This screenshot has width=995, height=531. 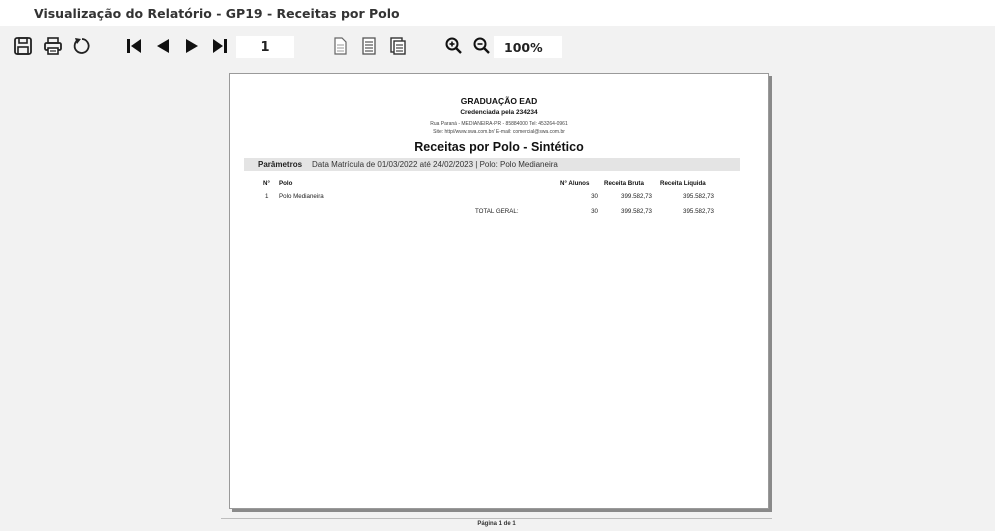 I want to click on column-header-net-revenue: Receita Líquida, so click(x=683, y=183).